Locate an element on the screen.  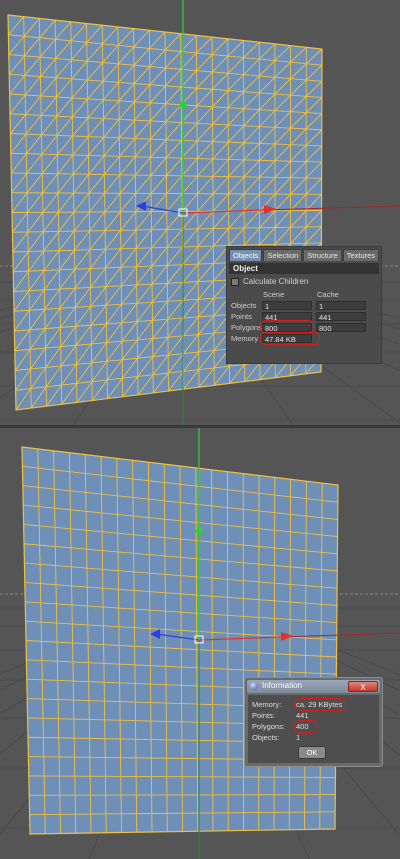
close-button: X is located at coordinates (363, 686).